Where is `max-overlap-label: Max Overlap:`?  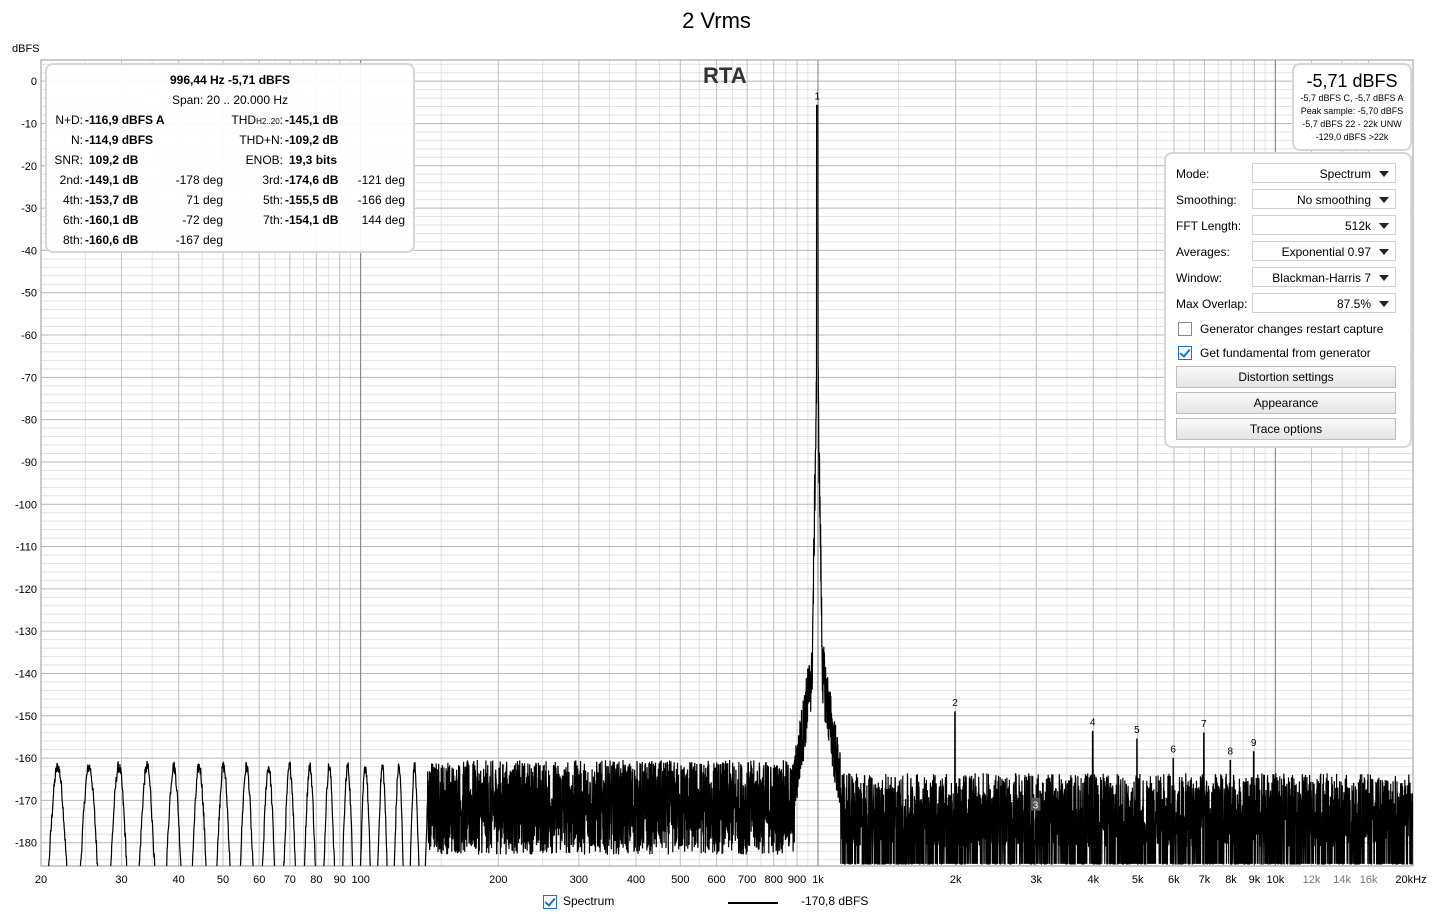 max-overlap-label: Max Overlap: is located at coordinates (1212, 304).